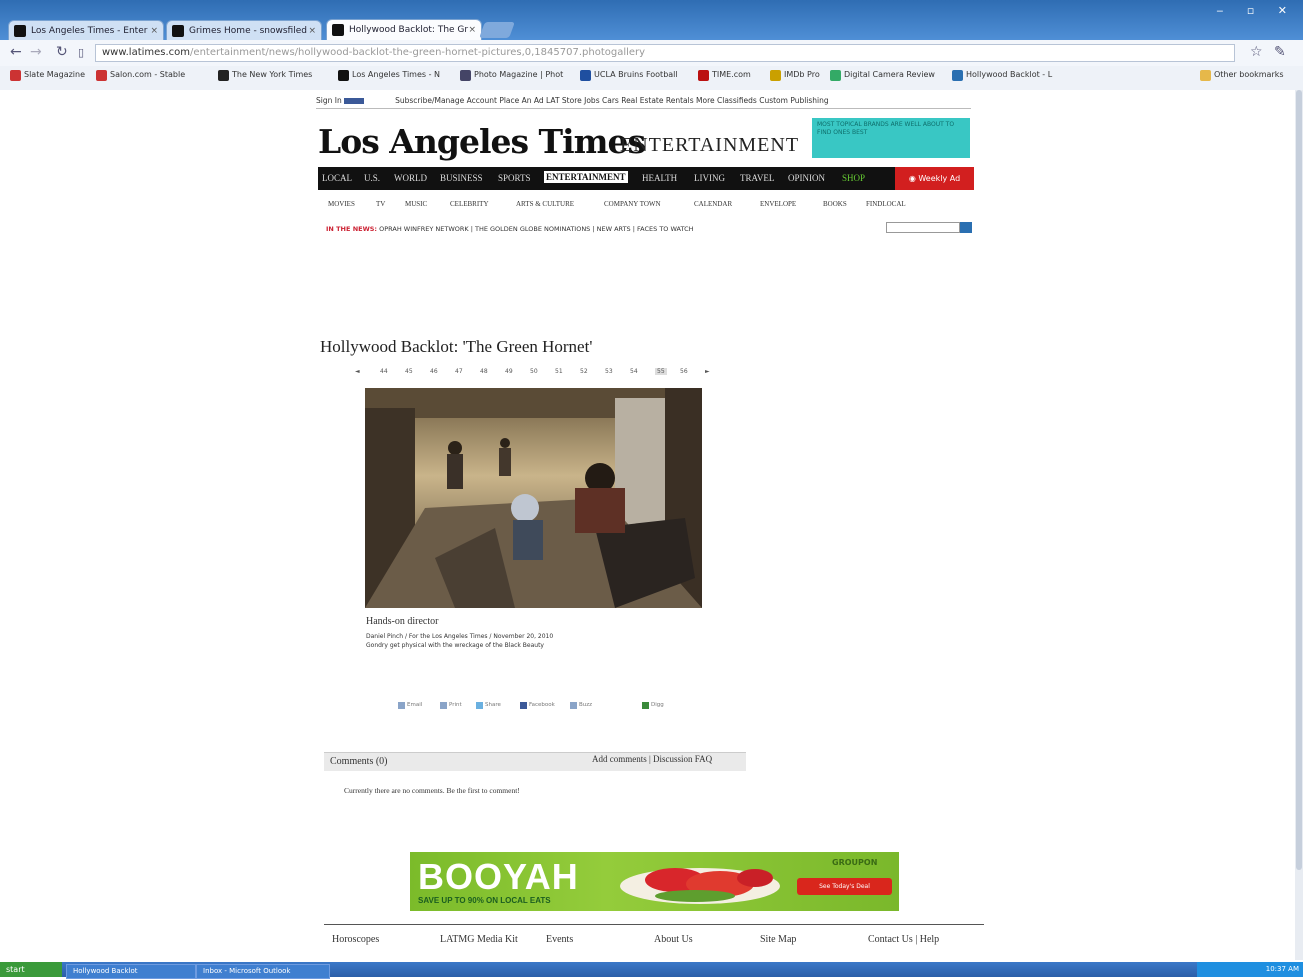  Describe the element at coordinates (654, 924) in the screenshot. I see `footer-divider` at that location.